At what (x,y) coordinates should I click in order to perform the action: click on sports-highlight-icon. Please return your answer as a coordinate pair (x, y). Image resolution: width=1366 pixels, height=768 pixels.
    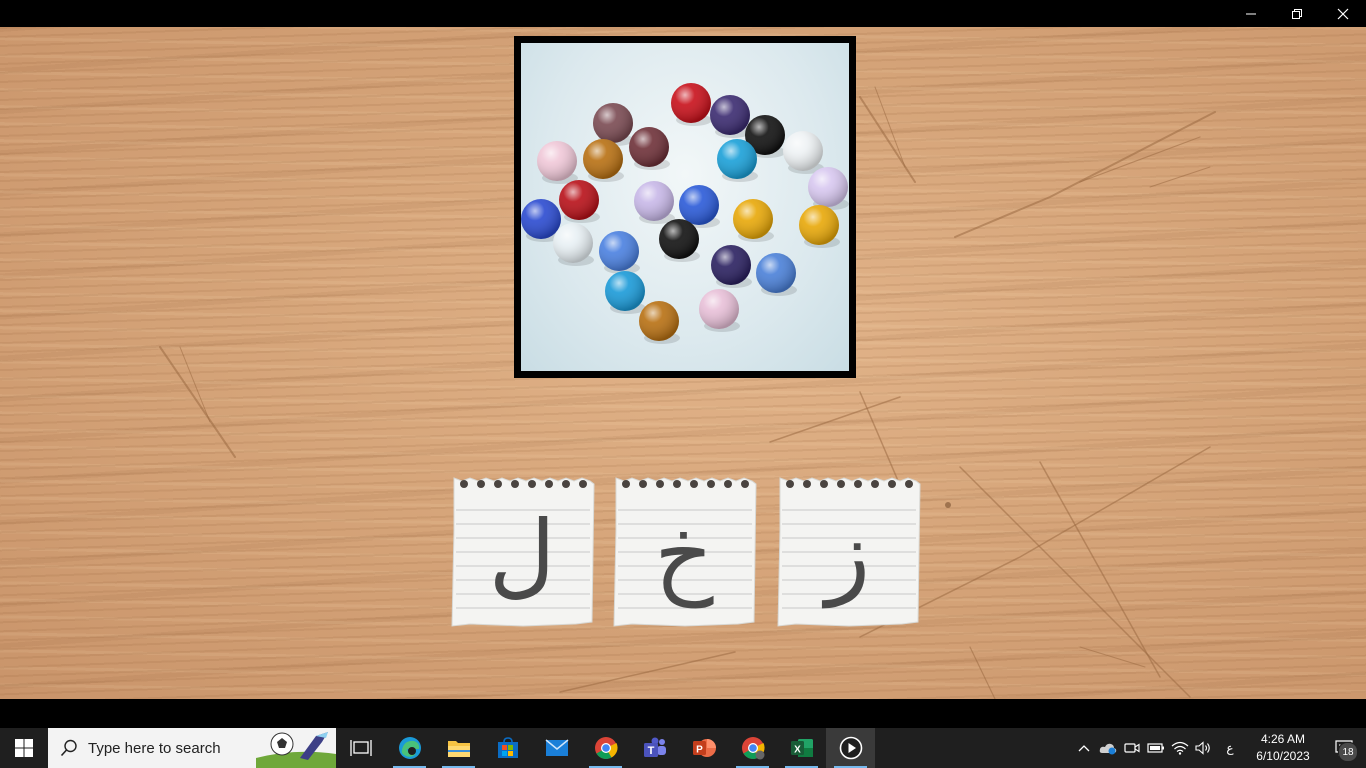
    Looking at the image, I should click on (296, 750).